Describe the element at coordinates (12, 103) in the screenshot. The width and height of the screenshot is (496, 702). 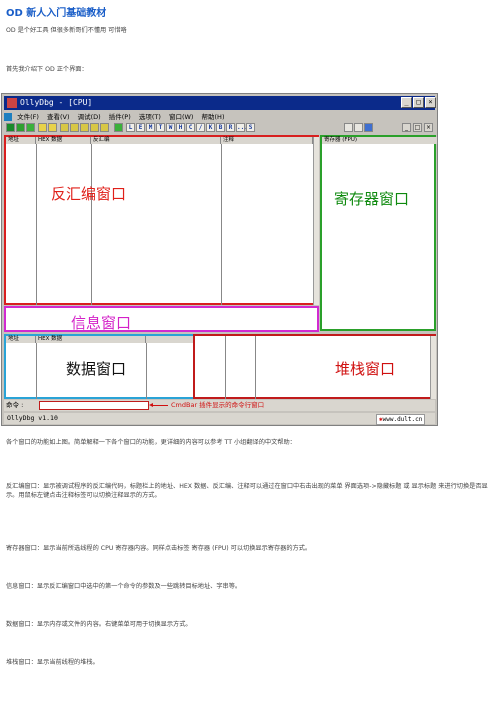
I see `ollydbg-bug-icon` at that location.